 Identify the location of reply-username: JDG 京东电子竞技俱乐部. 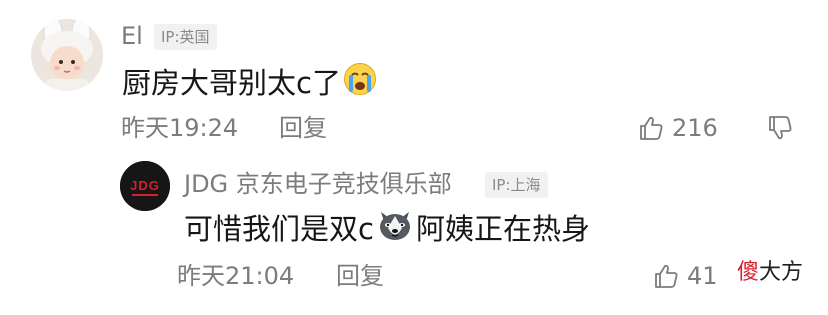
(318, 184).